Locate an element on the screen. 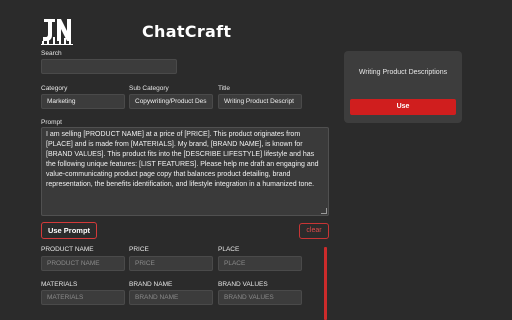 This screenshot has width=512, height=320. app-title: ChatCraft is located at coordinates (187, 31).